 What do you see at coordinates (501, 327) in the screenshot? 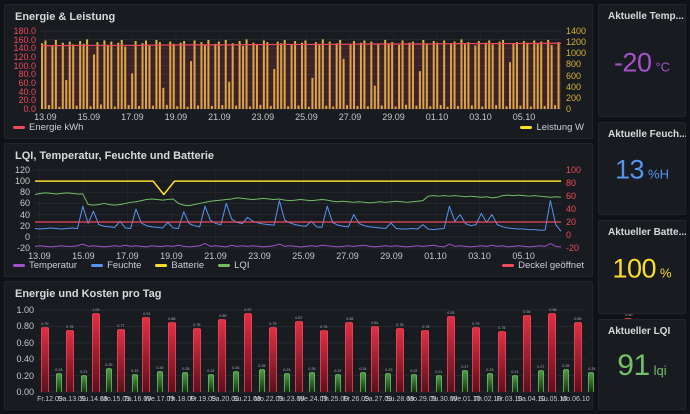
I see `bar-value-label: 0.75` at bounding box center [501, 327].